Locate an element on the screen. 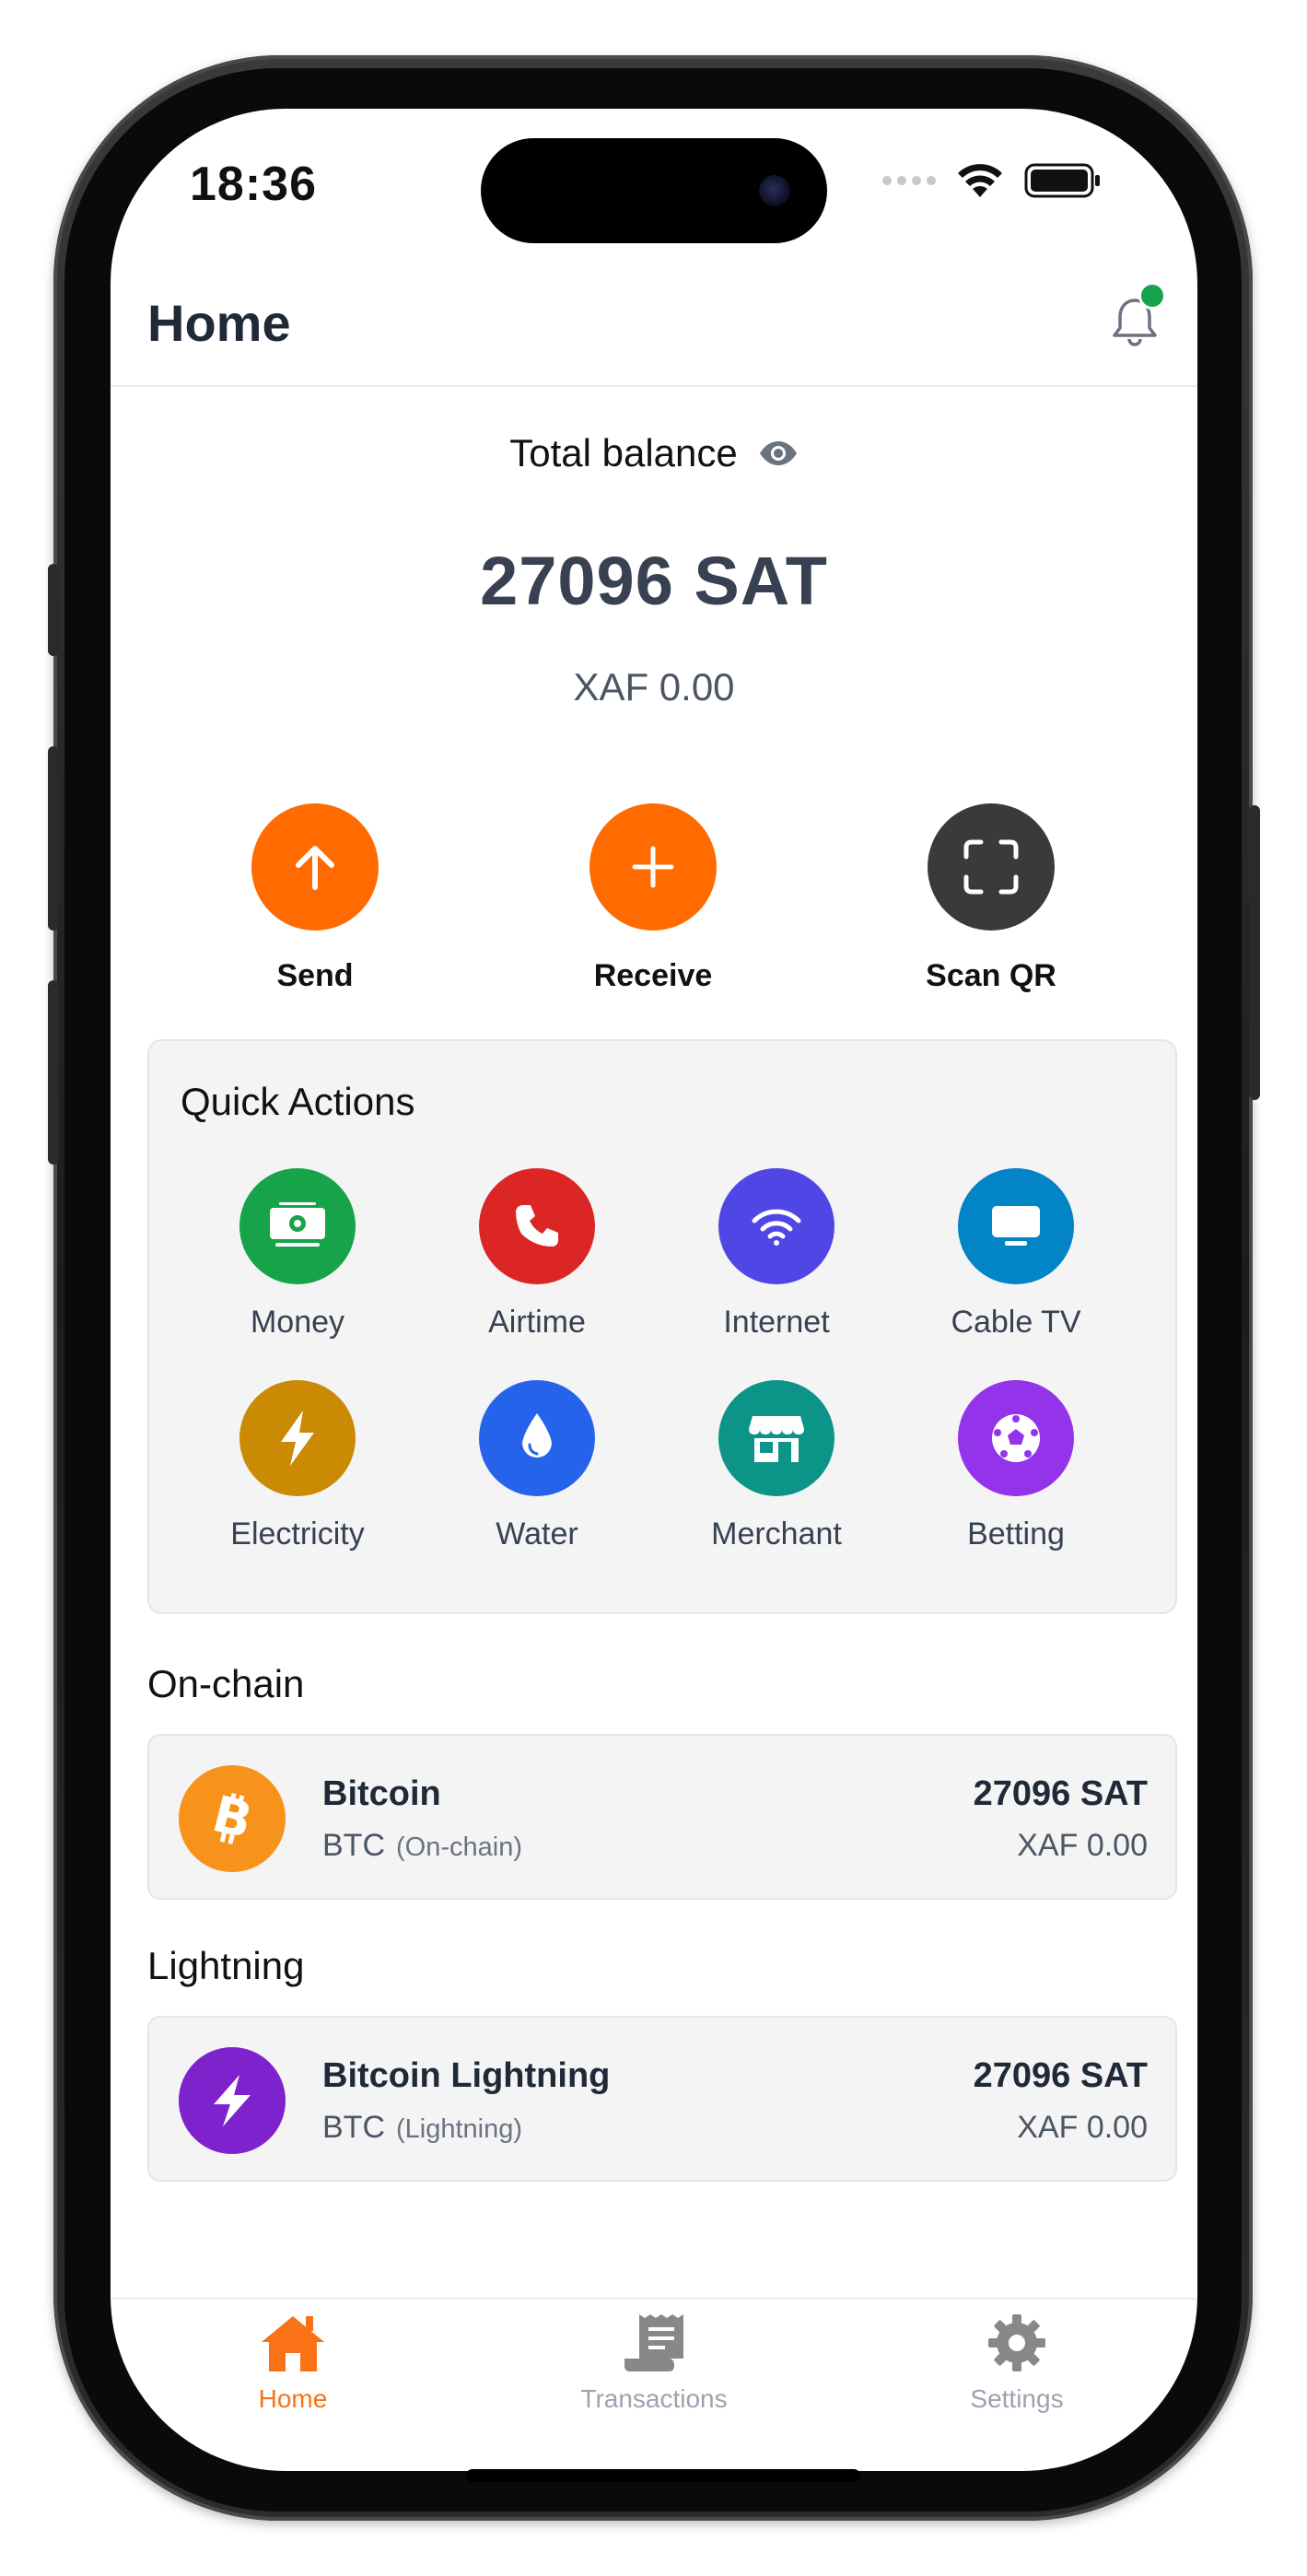 The width and height of the screenshot is (1307, 2576). quick-action-merchant: Merchant is located at coordinates (777, 1466).